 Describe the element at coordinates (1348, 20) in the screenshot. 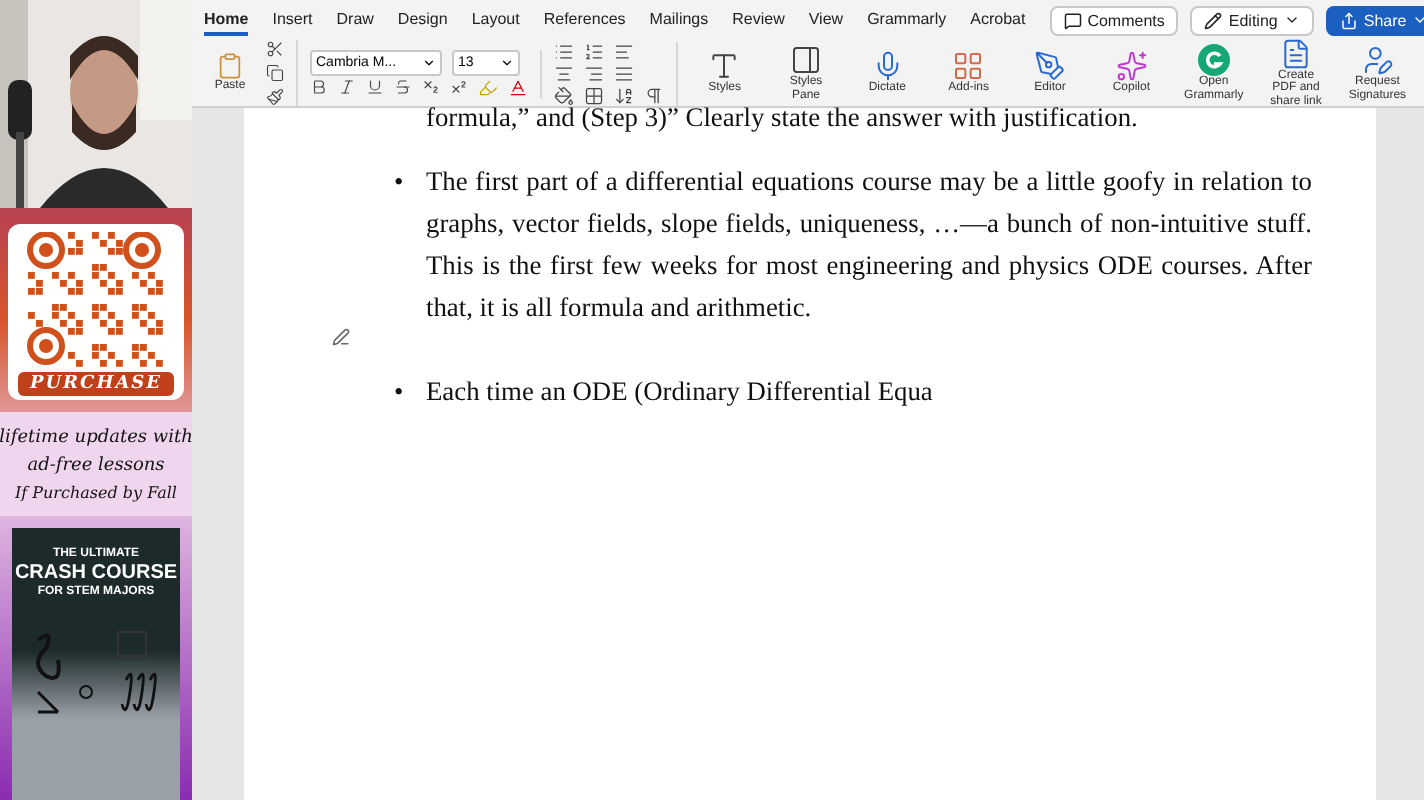

I see `share-icon` at that location.